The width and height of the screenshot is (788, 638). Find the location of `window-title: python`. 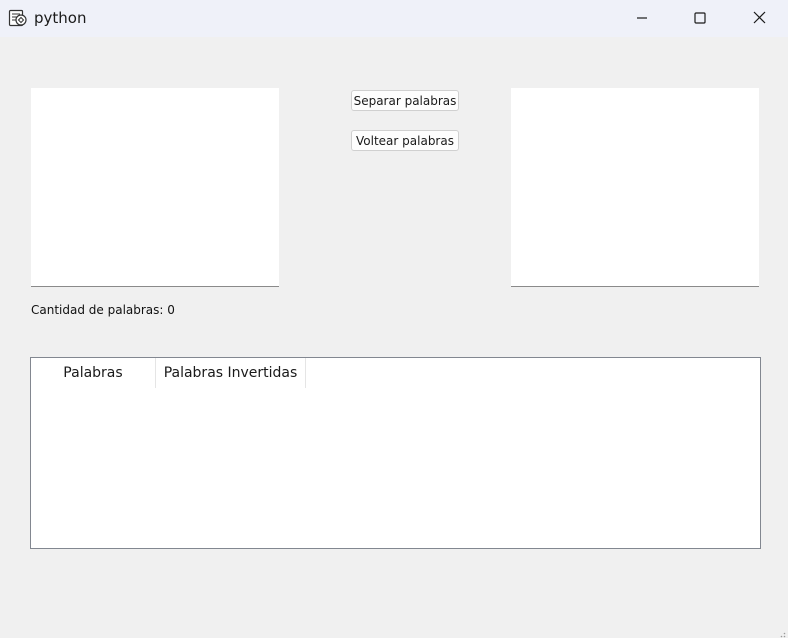

window-title: python is located at coordinates (60, 18).